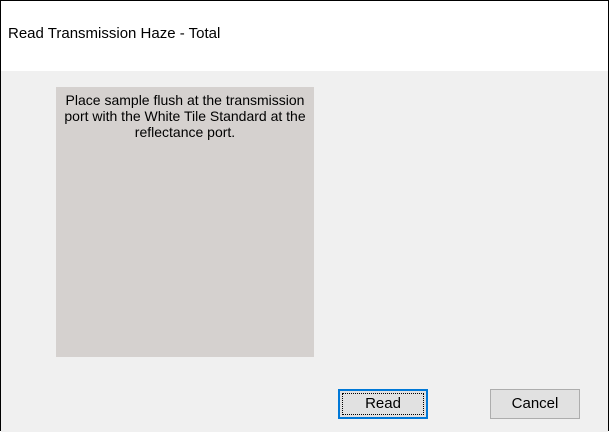 The height and width of the screenshot is (432, 611). I want to click on read-button: Read, so click(383, 404).